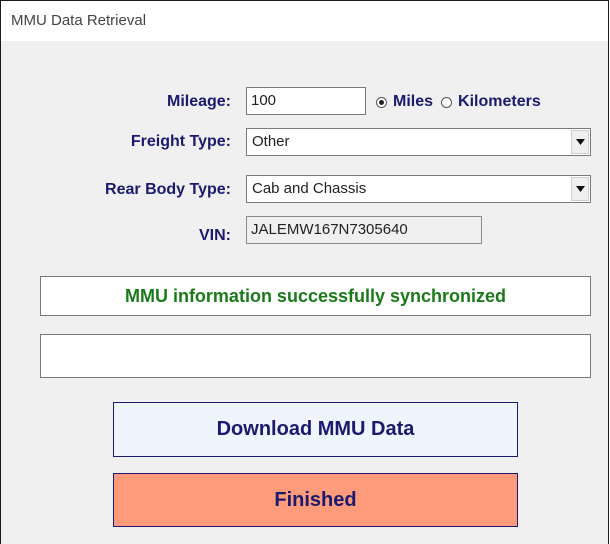 The width and height of the screenshot is (610, 544). What do you see at coordinates (304, 21) in the screenshot?
I see `window-title: MMU Data Retrieval` at bounding box center [304, 21].